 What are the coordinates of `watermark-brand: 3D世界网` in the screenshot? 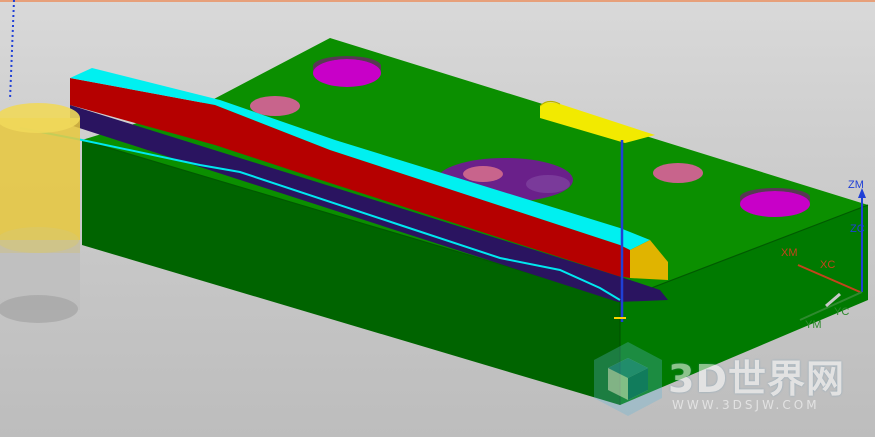 It's located at (756, 379).